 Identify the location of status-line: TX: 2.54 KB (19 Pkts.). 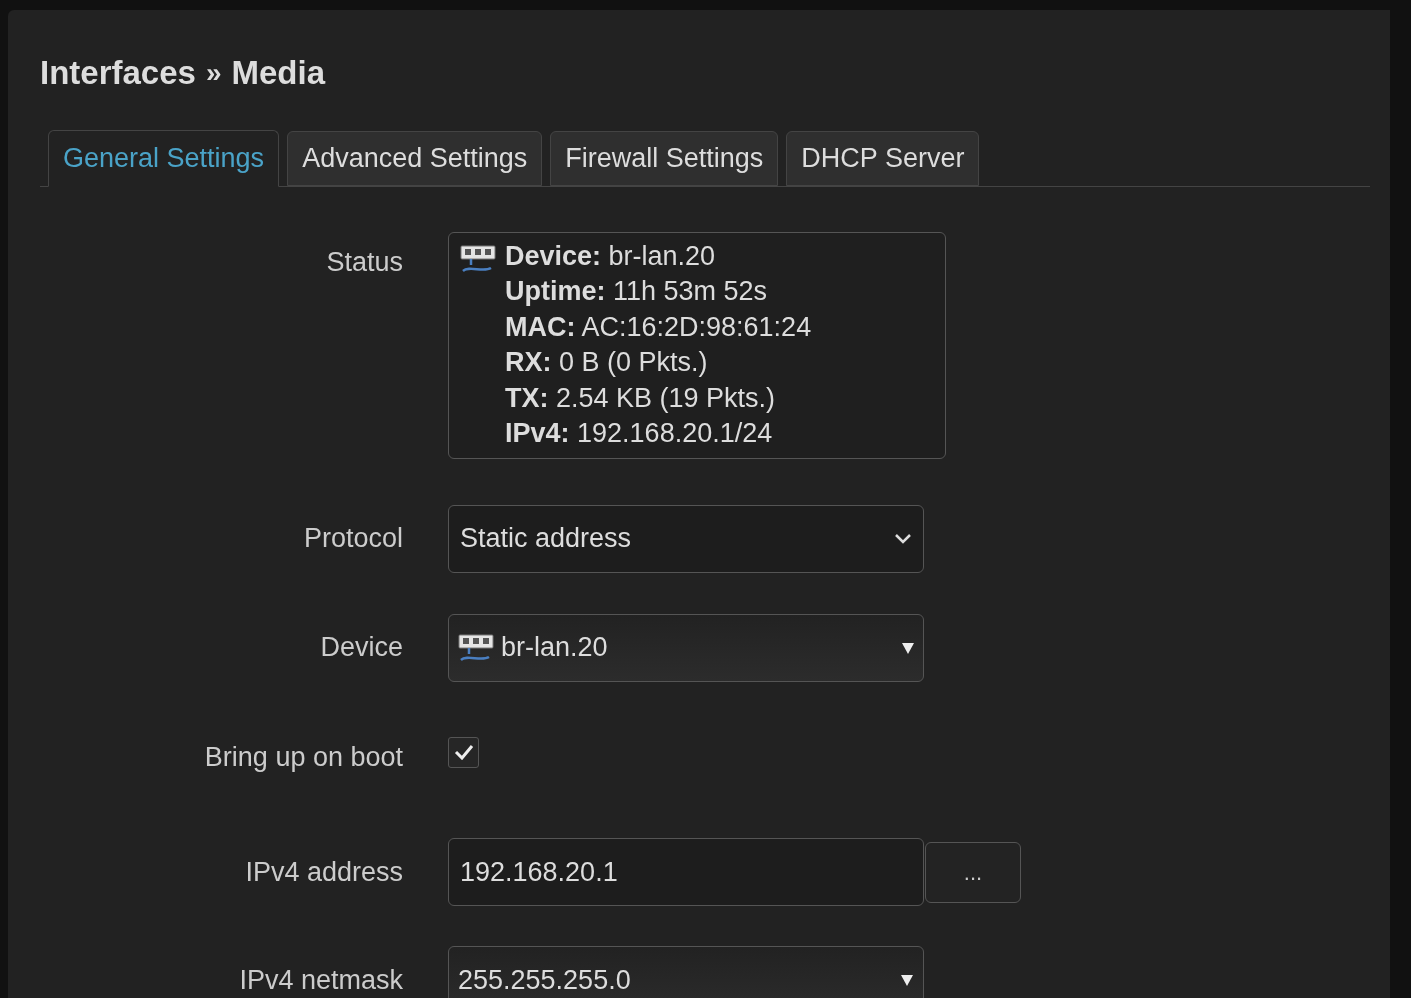
(641, 398).